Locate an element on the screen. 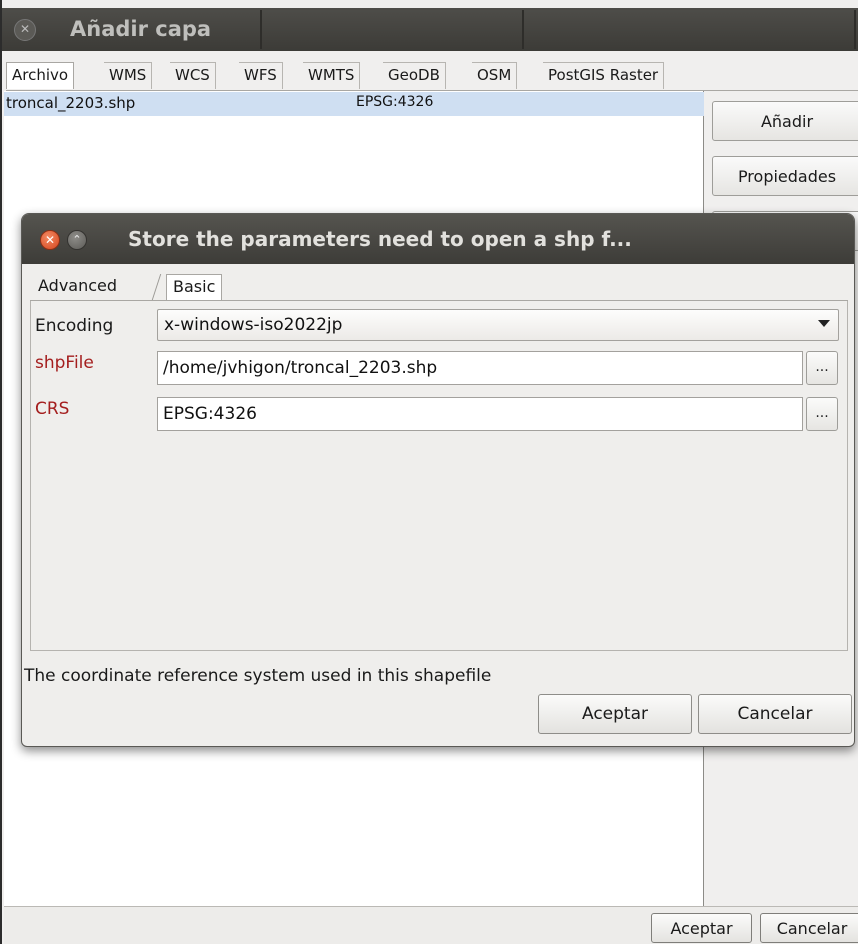  encoding-select: x-windows-iso2022jp is located at coordinates (498, 325).